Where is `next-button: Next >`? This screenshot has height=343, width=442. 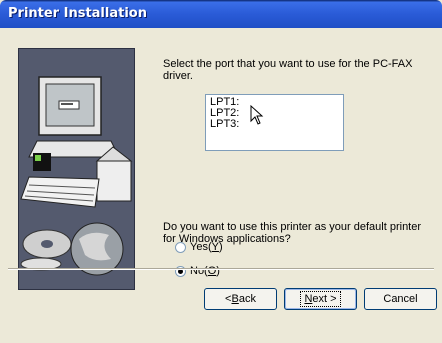
next-button: Next > is located at coordinates (320, 299).